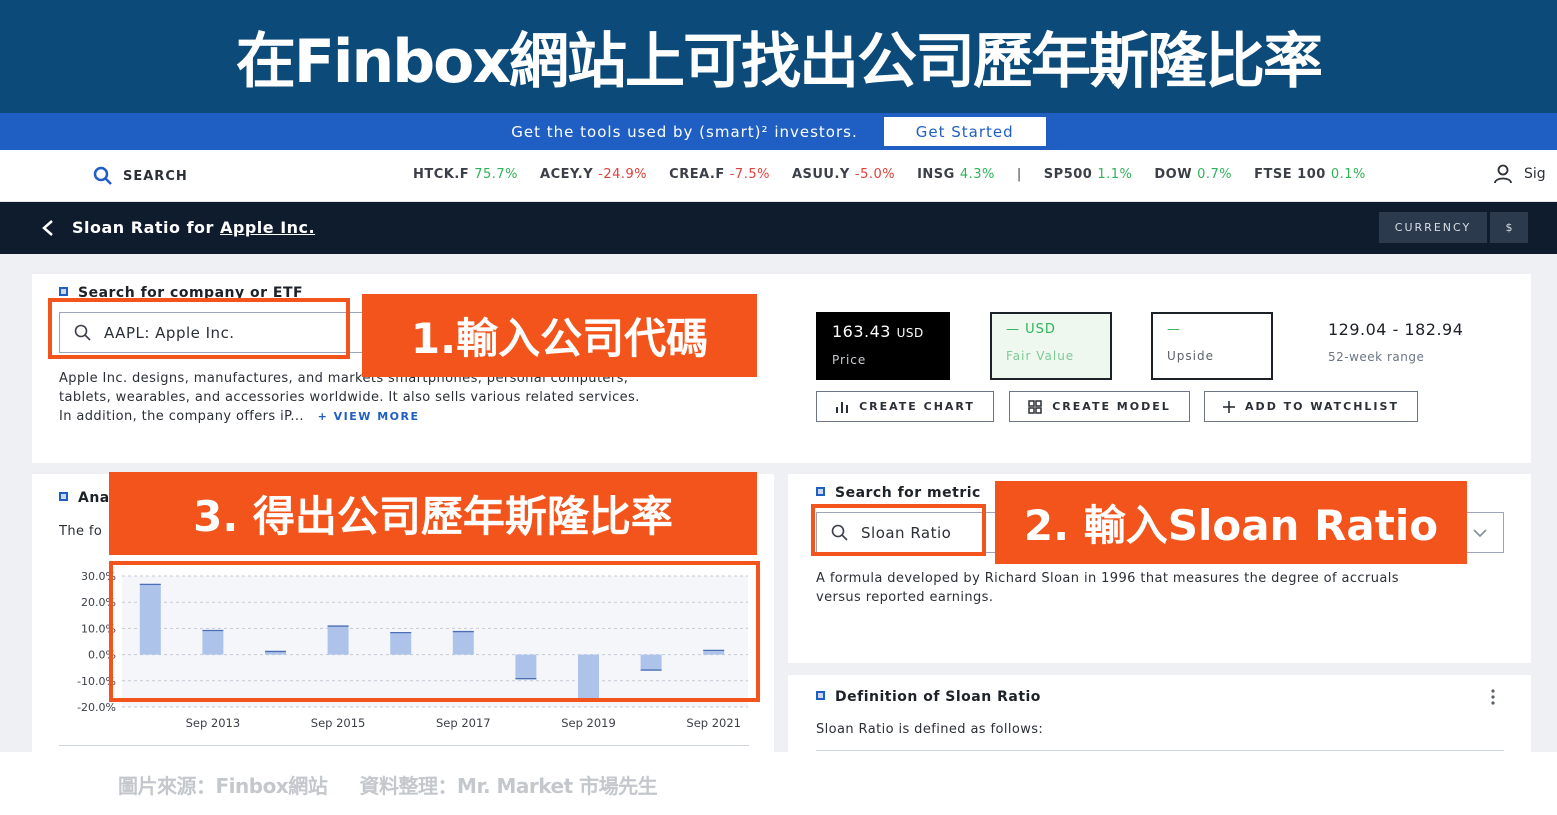 The height and width of the screenshot is (815, 1557). Describe the element at coordinates (267, 227) in the screenshot. I see `company-link: Apple Inc.` at that location.